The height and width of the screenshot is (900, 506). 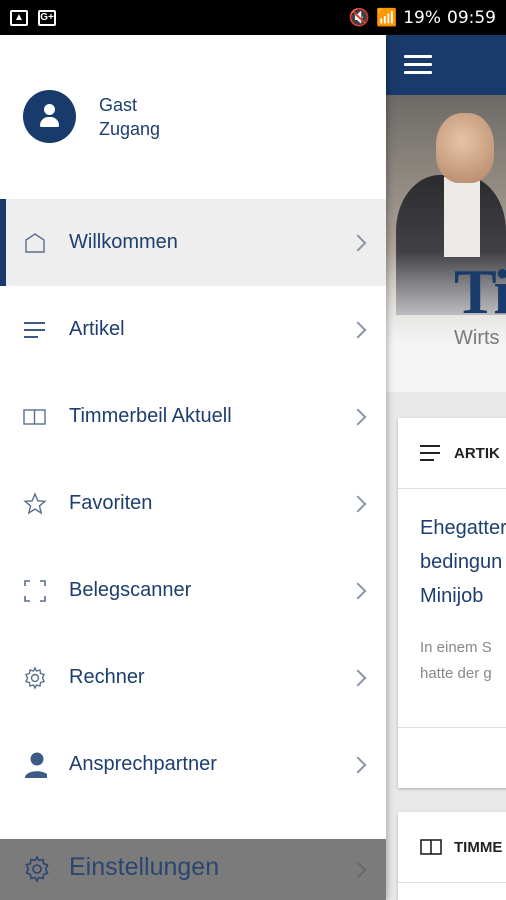 What do you see at coordinates (35, 591) in the screenshot?
I see `scan-frame-icon` at bounding box center [35, 591].